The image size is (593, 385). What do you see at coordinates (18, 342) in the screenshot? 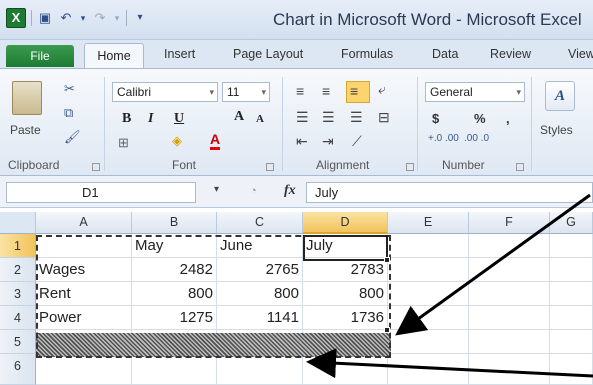
I see `row-header-5: 5` at bounding box center [18, 342].